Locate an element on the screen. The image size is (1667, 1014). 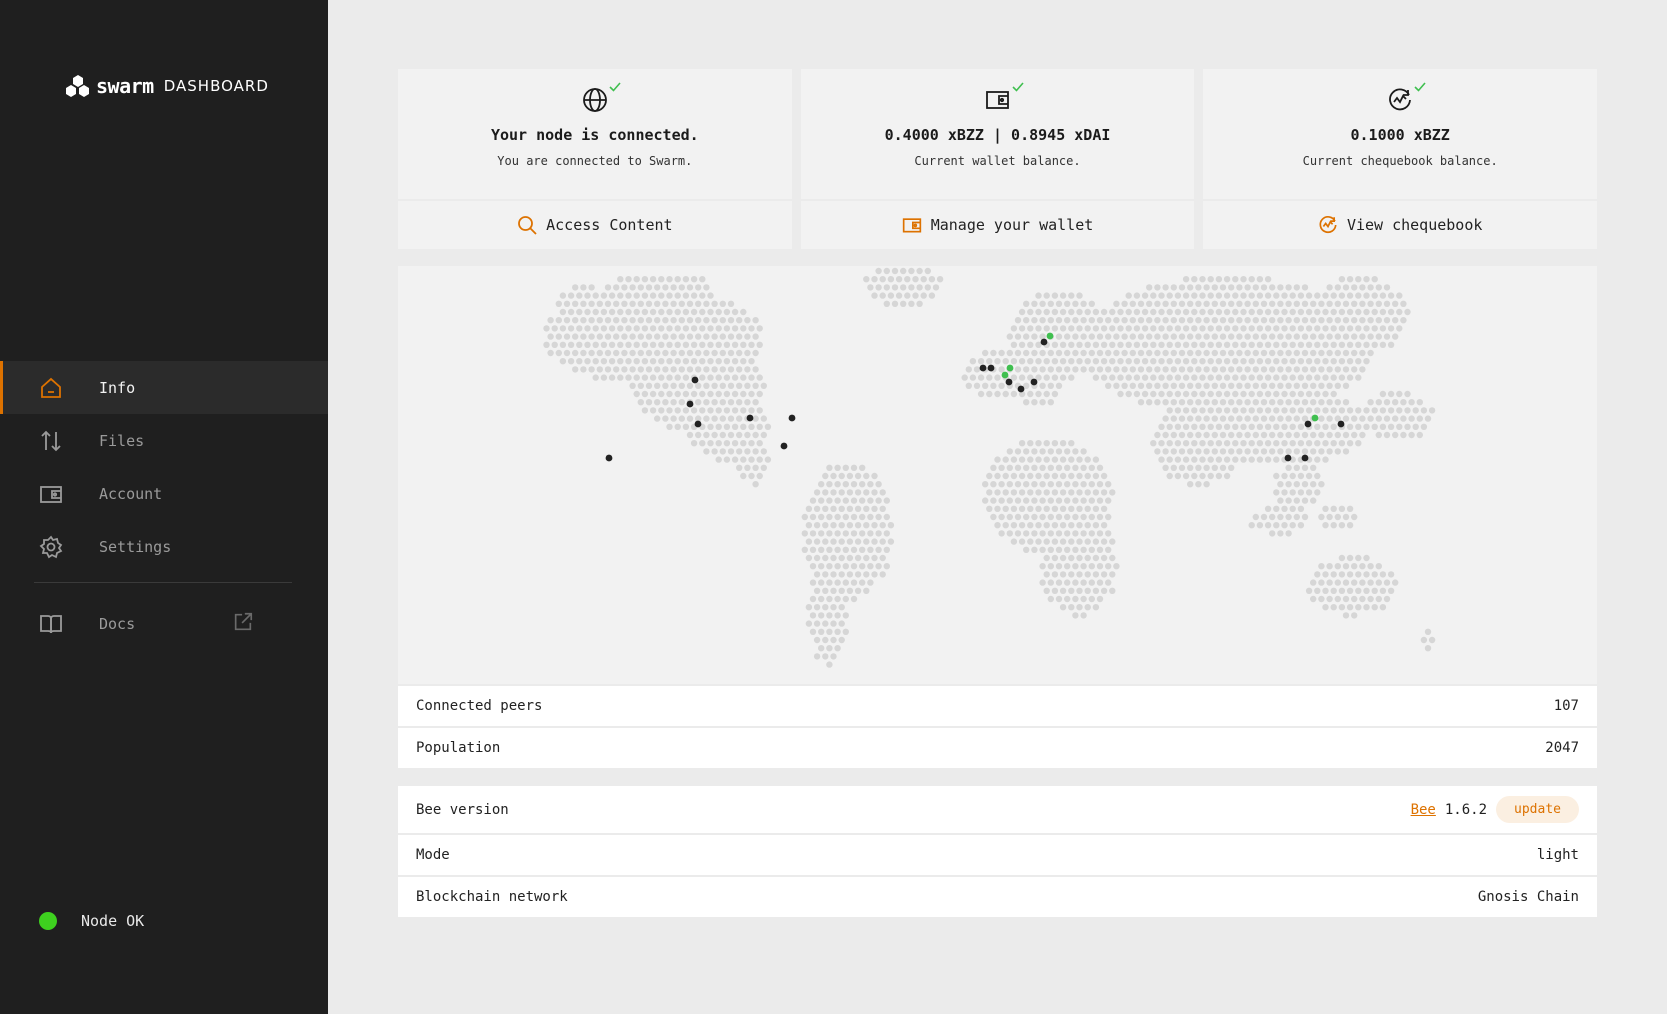
sidebar-item-settings: Settings is located at coordinates (164, 546).